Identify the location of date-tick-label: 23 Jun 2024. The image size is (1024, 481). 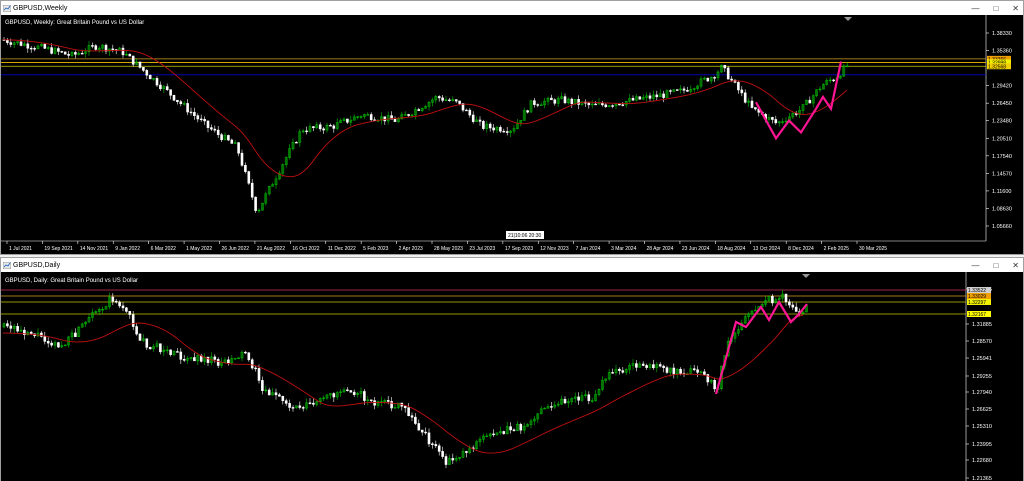
(696, 249).